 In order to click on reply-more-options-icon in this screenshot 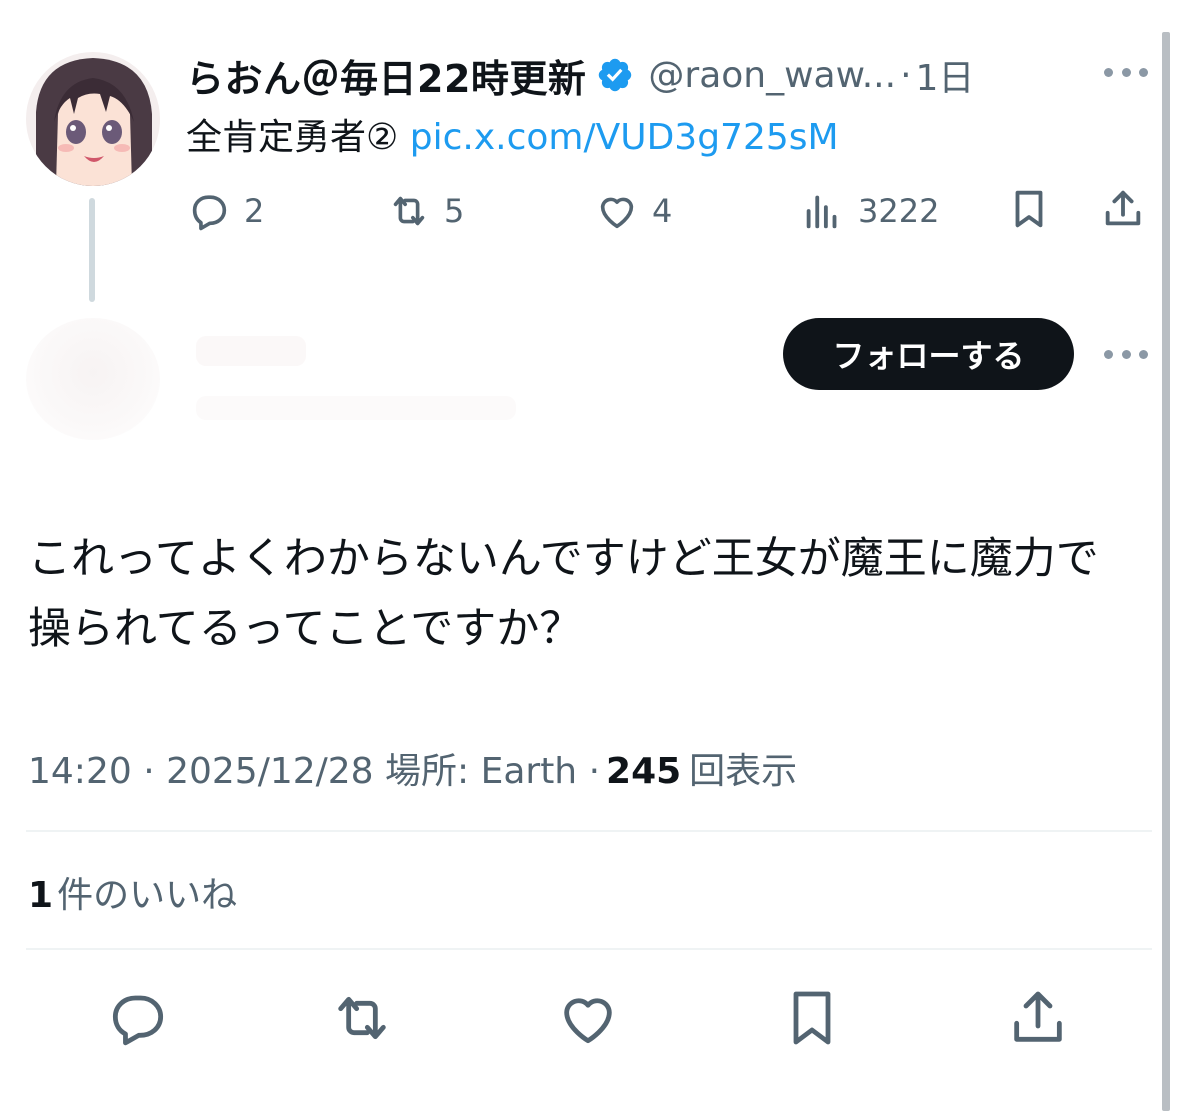, I will do `click(1126, 354)`.